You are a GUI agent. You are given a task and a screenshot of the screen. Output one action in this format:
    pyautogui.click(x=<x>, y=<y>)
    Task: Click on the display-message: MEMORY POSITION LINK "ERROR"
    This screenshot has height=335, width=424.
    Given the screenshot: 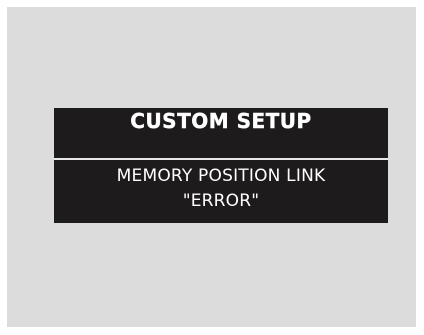 What is the action you would take?
    pyautogui.click(x=221, y=189)
    